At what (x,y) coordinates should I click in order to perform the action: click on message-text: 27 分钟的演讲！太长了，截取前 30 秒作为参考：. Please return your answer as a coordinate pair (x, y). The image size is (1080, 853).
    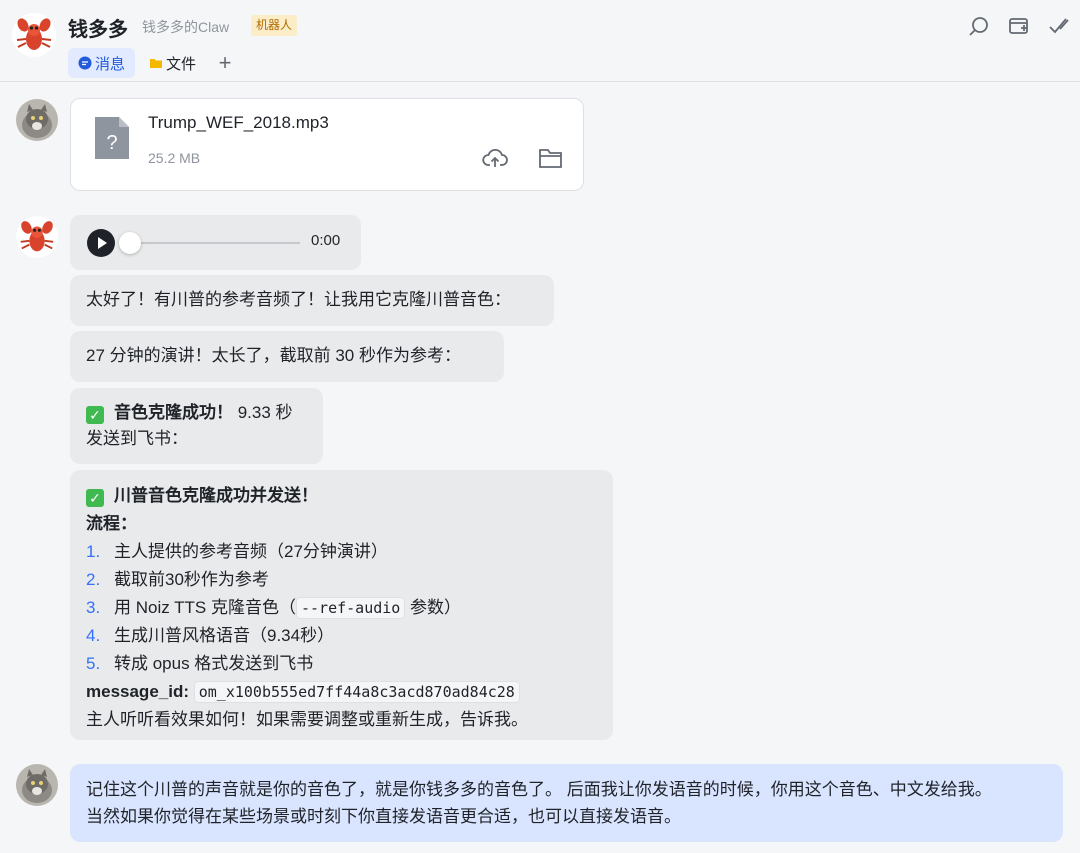
    Looking at the image, I should click on (273, 355).